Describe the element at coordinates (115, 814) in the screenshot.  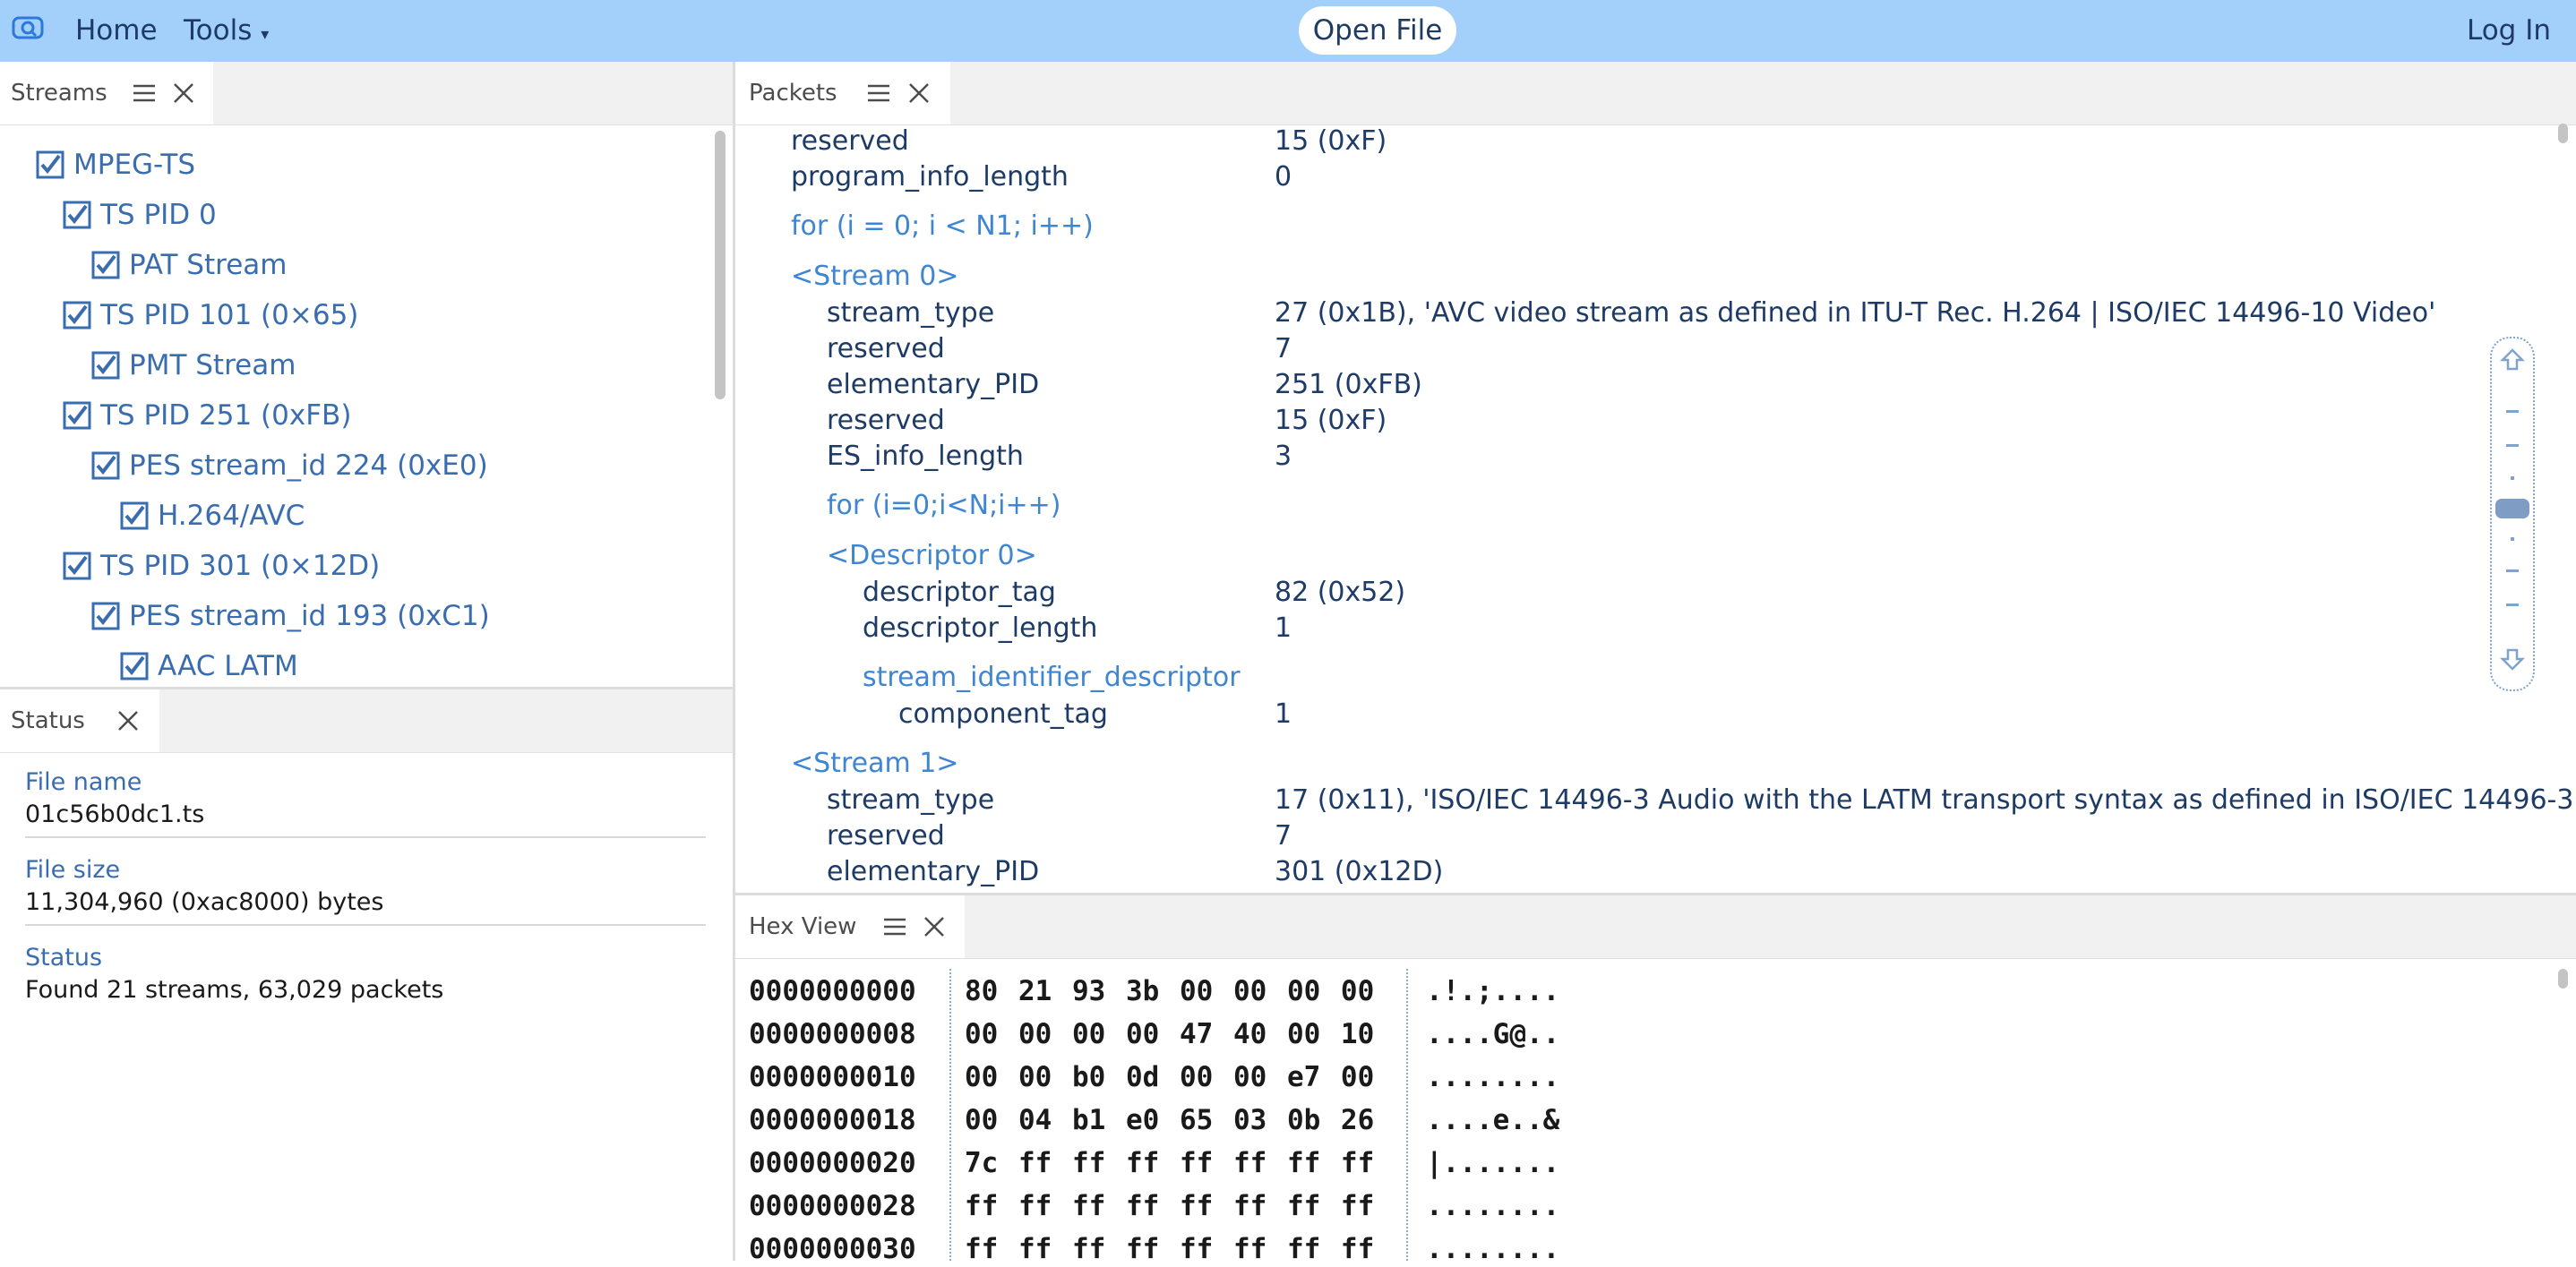
I see `file-name-value: 01c56b0dc1.ts` at that location.